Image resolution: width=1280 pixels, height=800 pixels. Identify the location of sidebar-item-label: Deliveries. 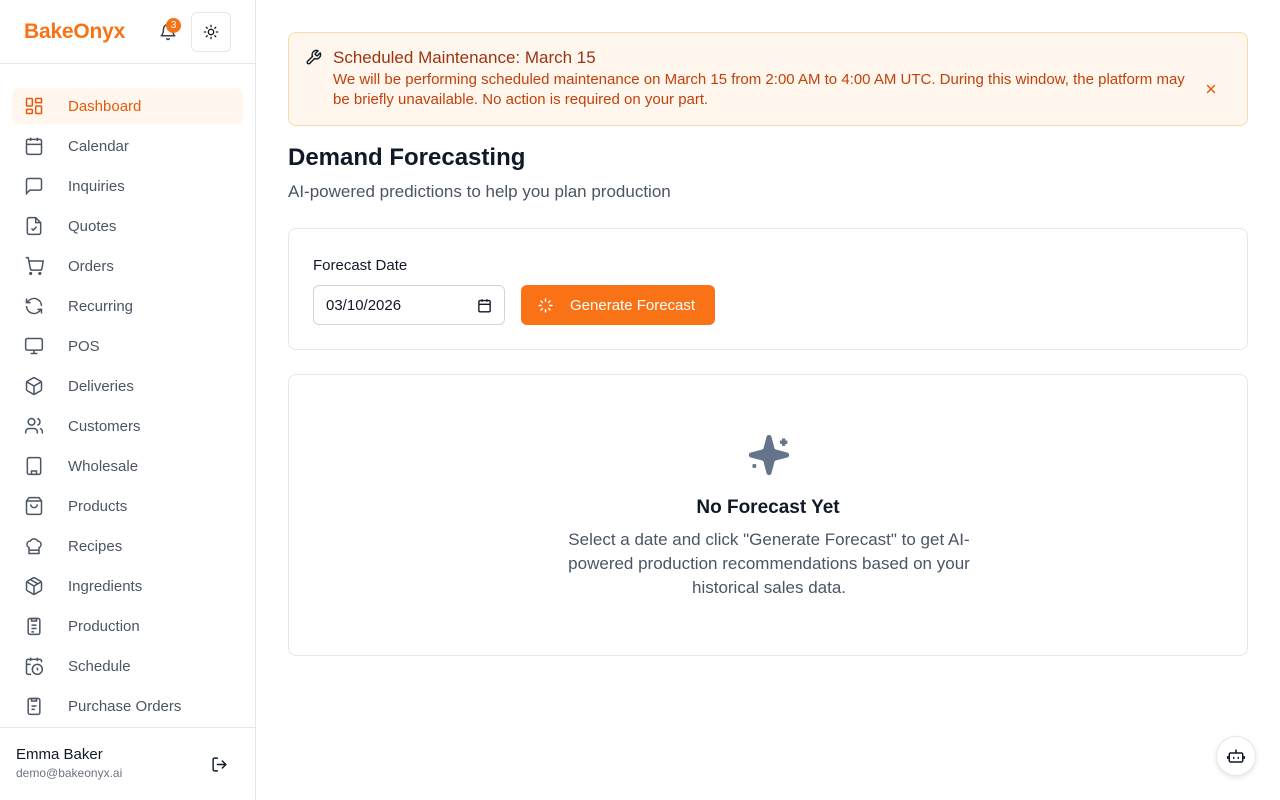
(101, 386).